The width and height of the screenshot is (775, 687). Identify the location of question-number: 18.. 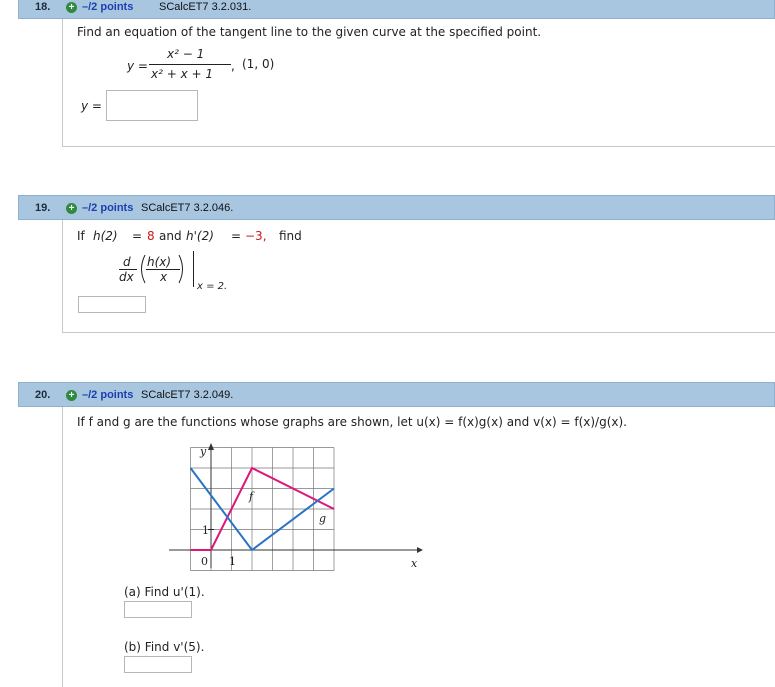
(43, 7).